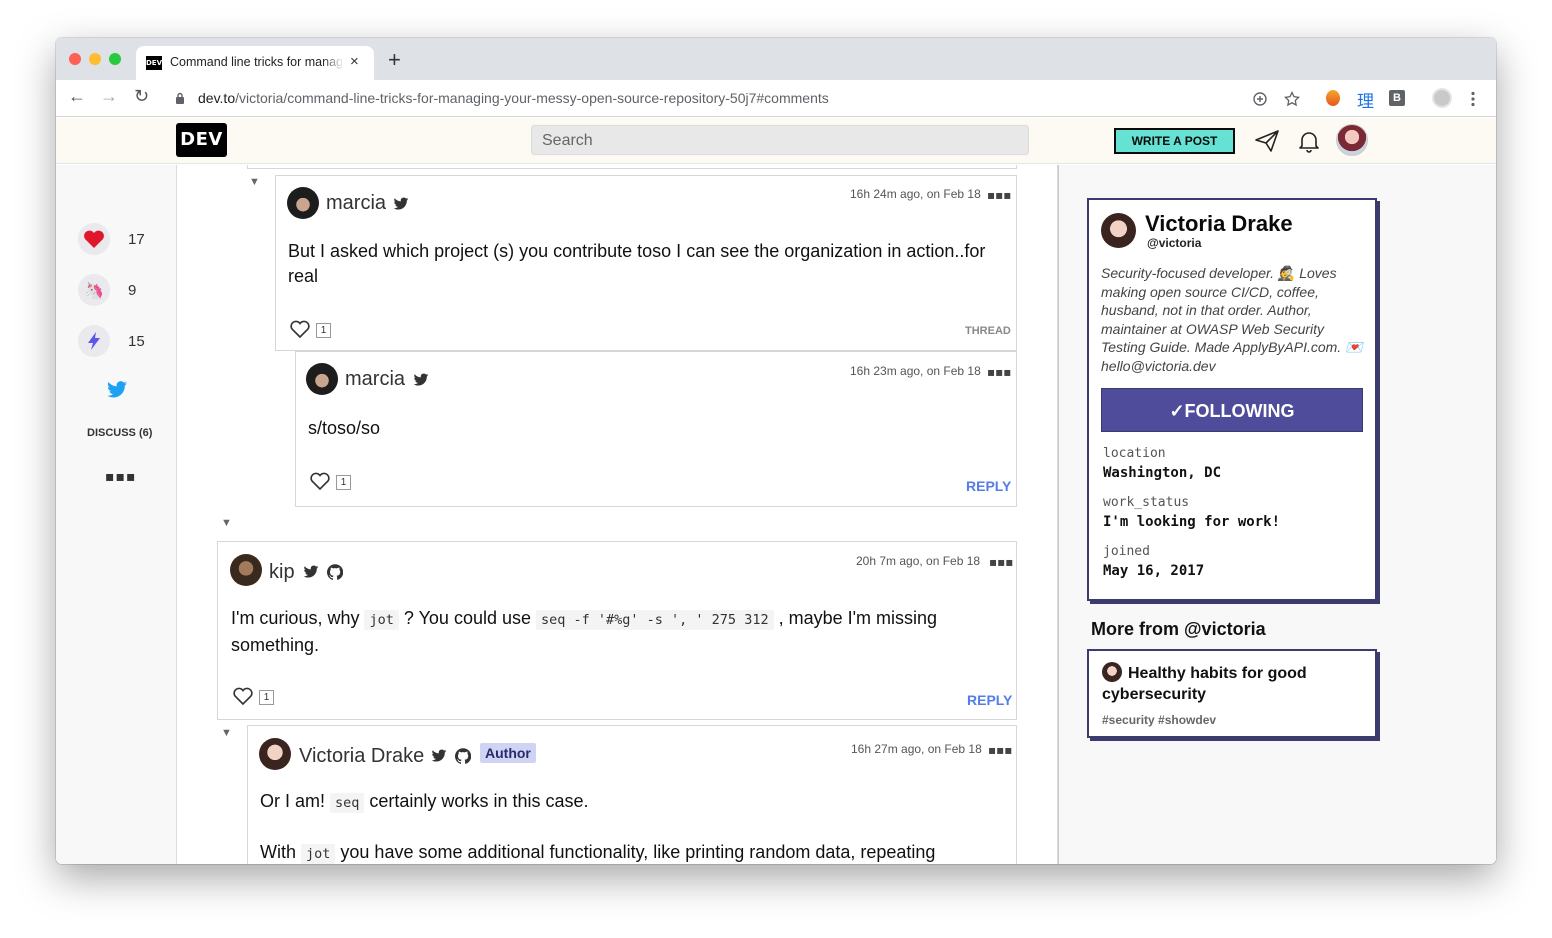  I want to click on profile-field-value: May 16, 2017, so click(1154, 571).